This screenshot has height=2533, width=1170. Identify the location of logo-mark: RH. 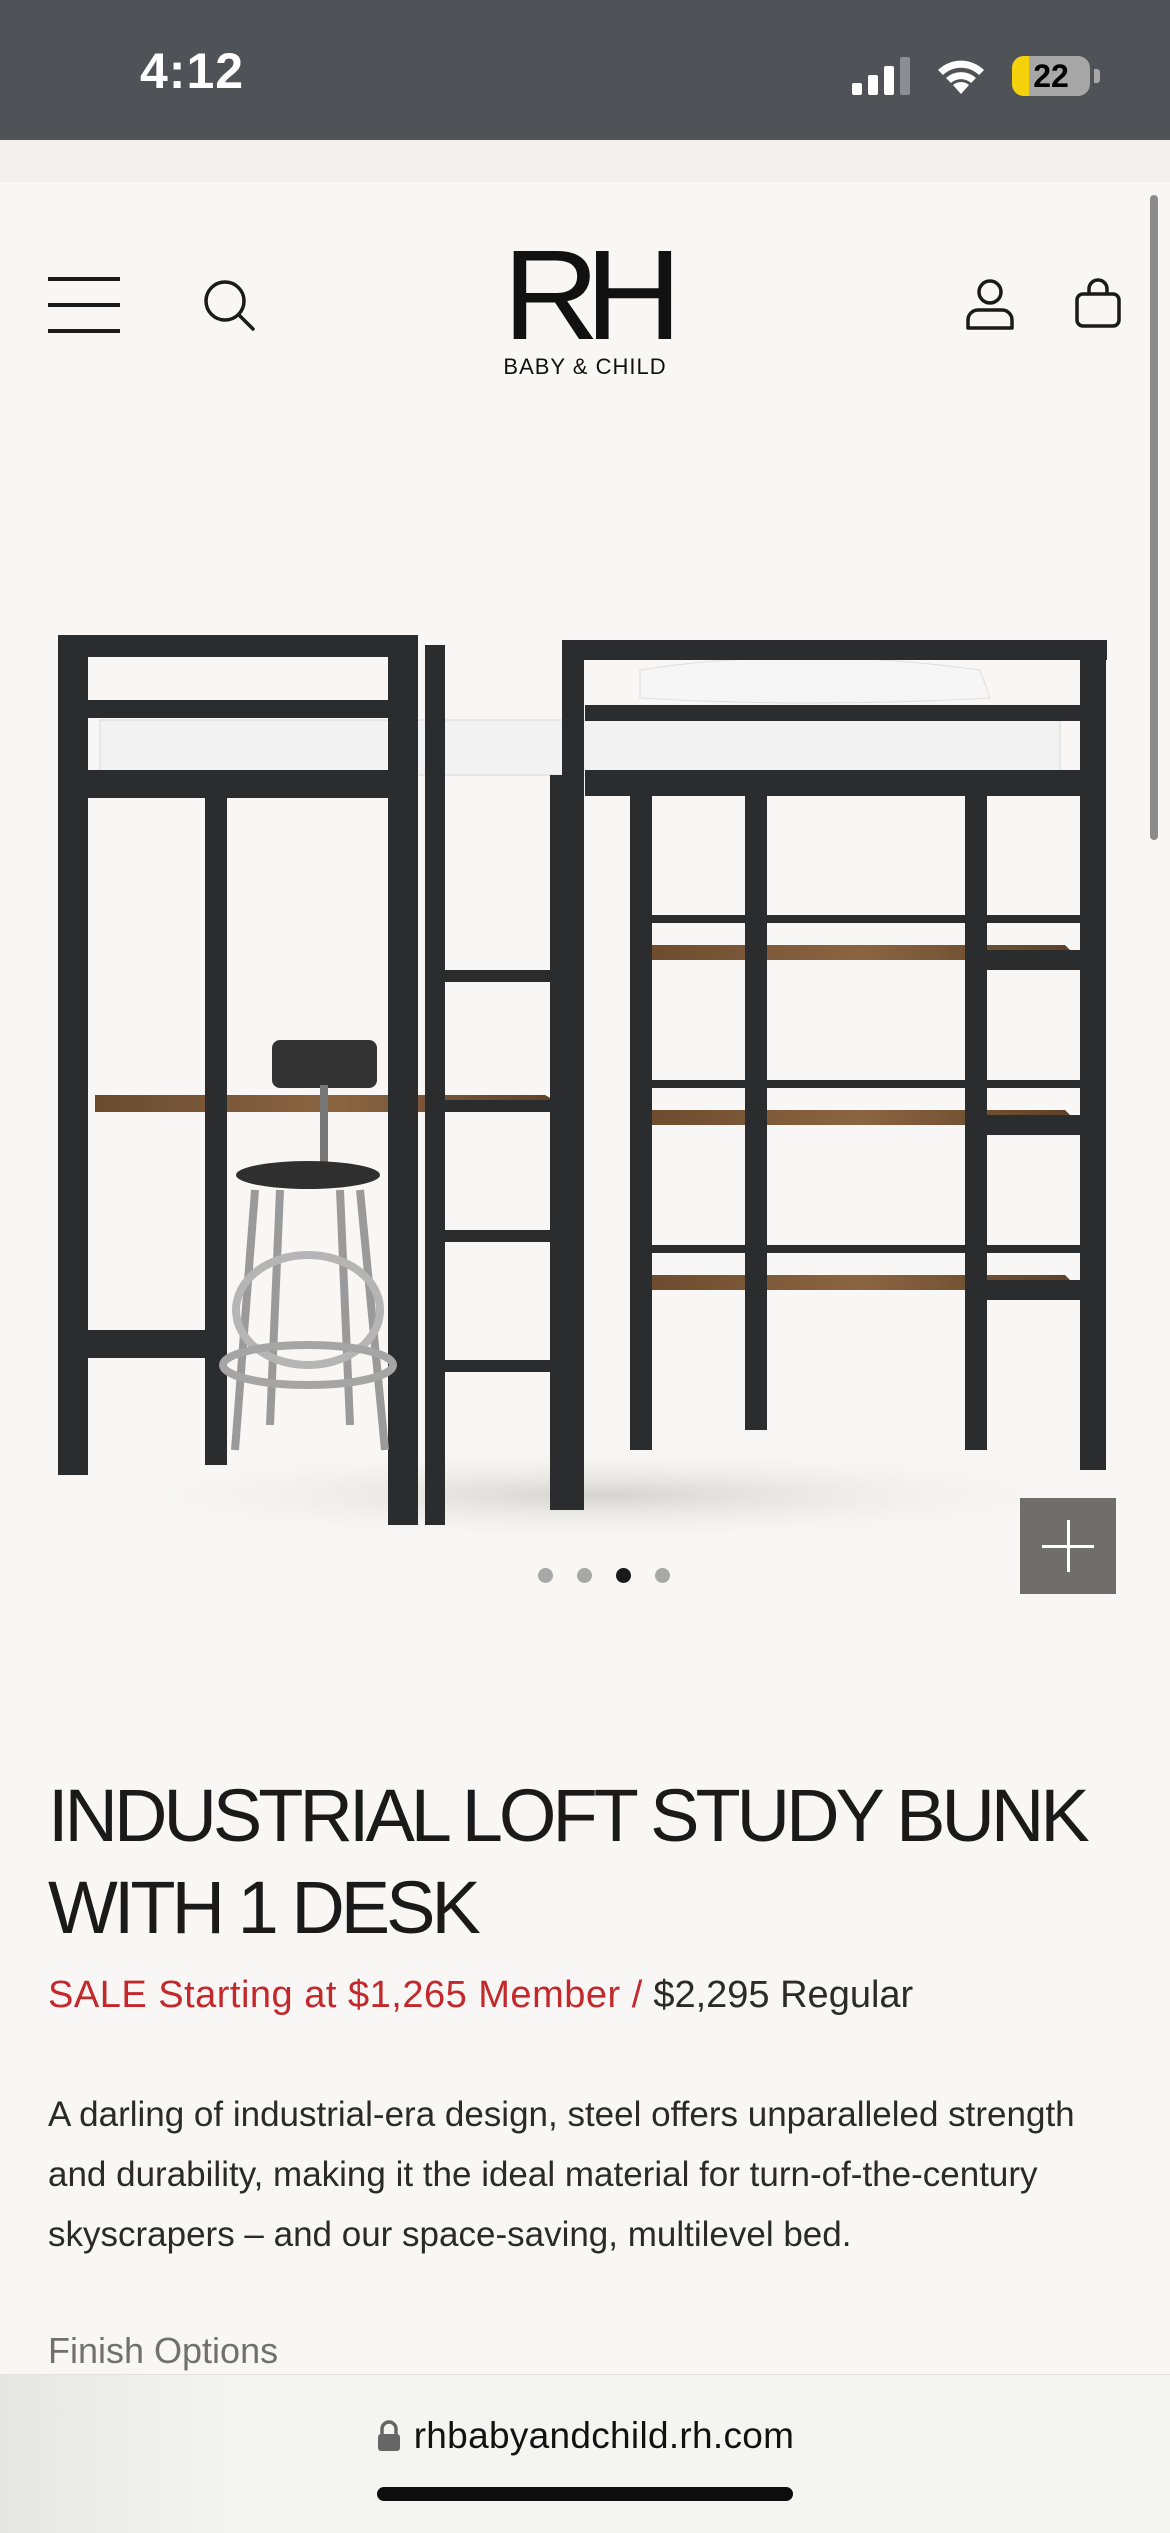
(592, 295).